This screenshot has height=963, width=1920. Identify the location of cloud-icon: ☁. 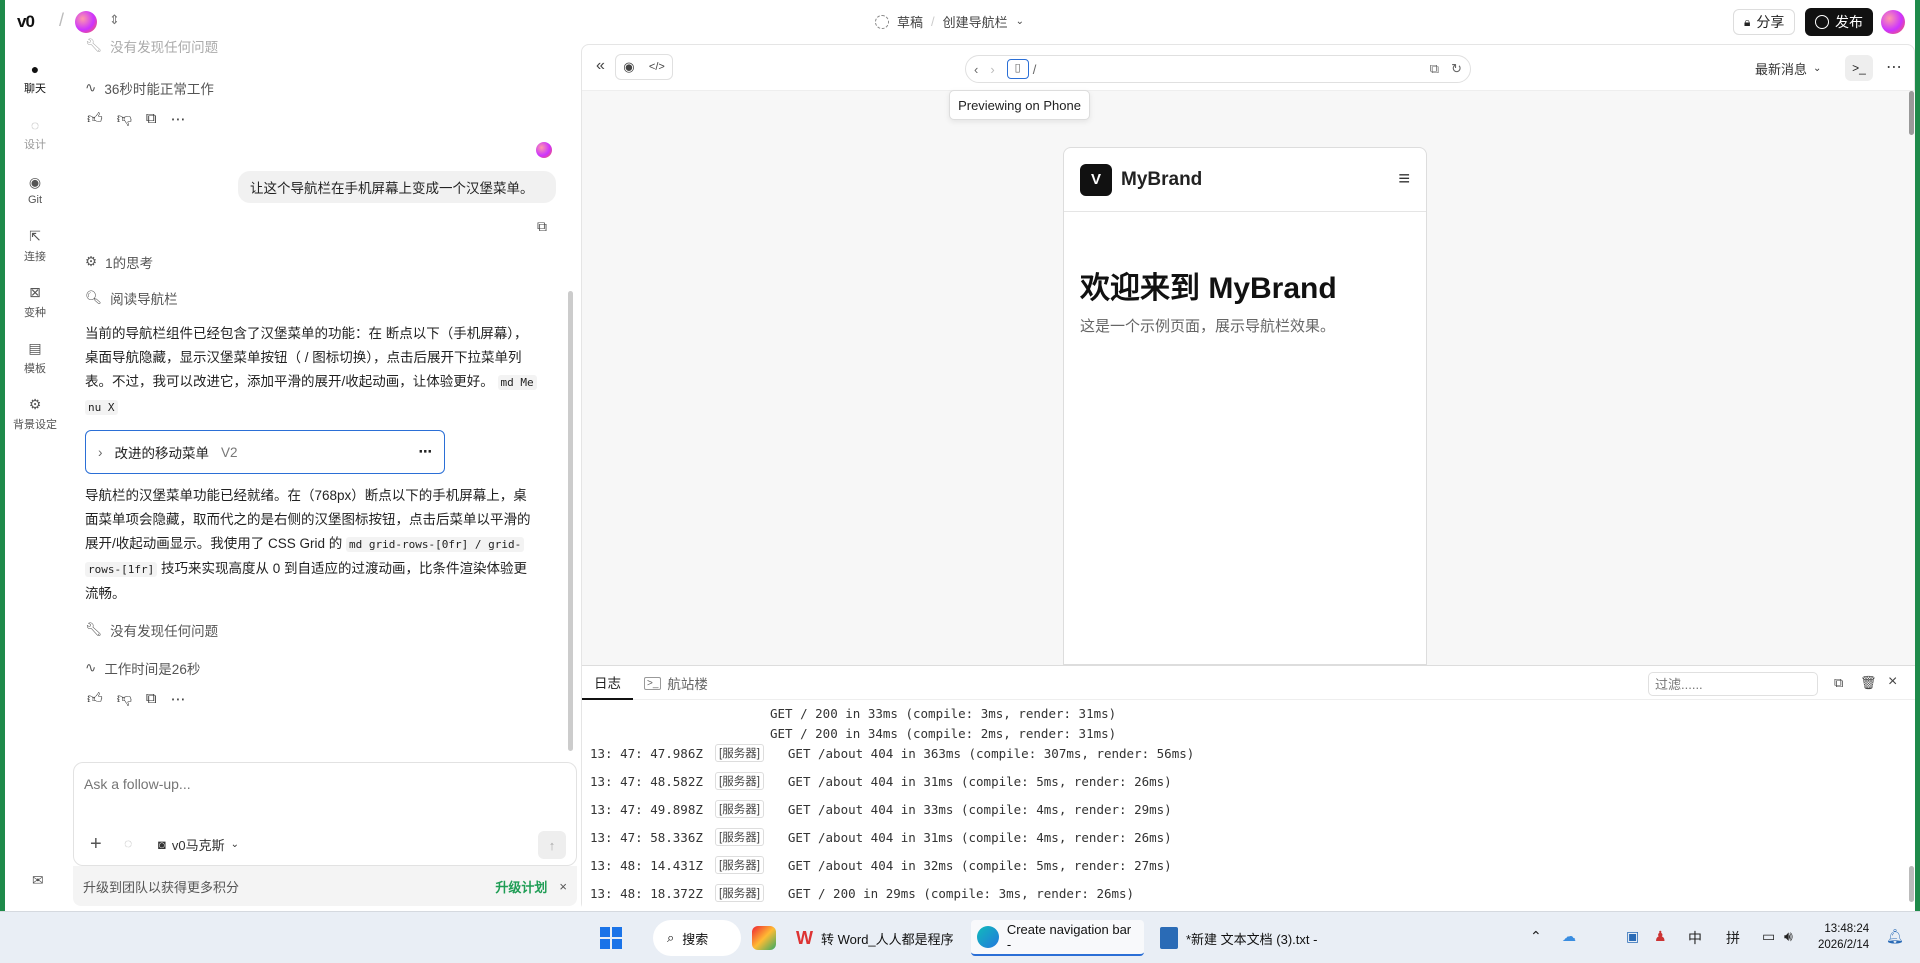
(1569, 936).